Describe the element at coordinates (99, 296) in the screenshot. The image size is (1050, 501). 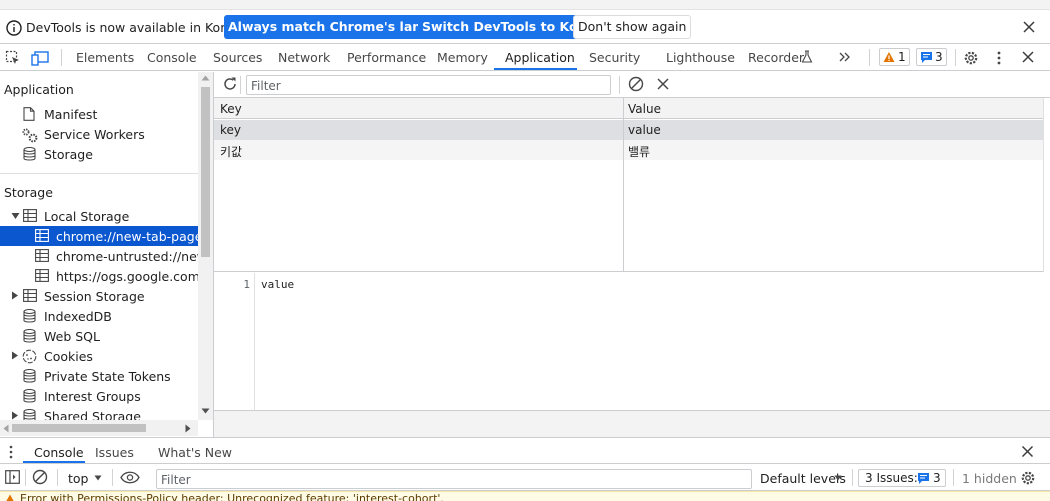
I see `sidebar-item-session-storage: Session Storage` at that location.